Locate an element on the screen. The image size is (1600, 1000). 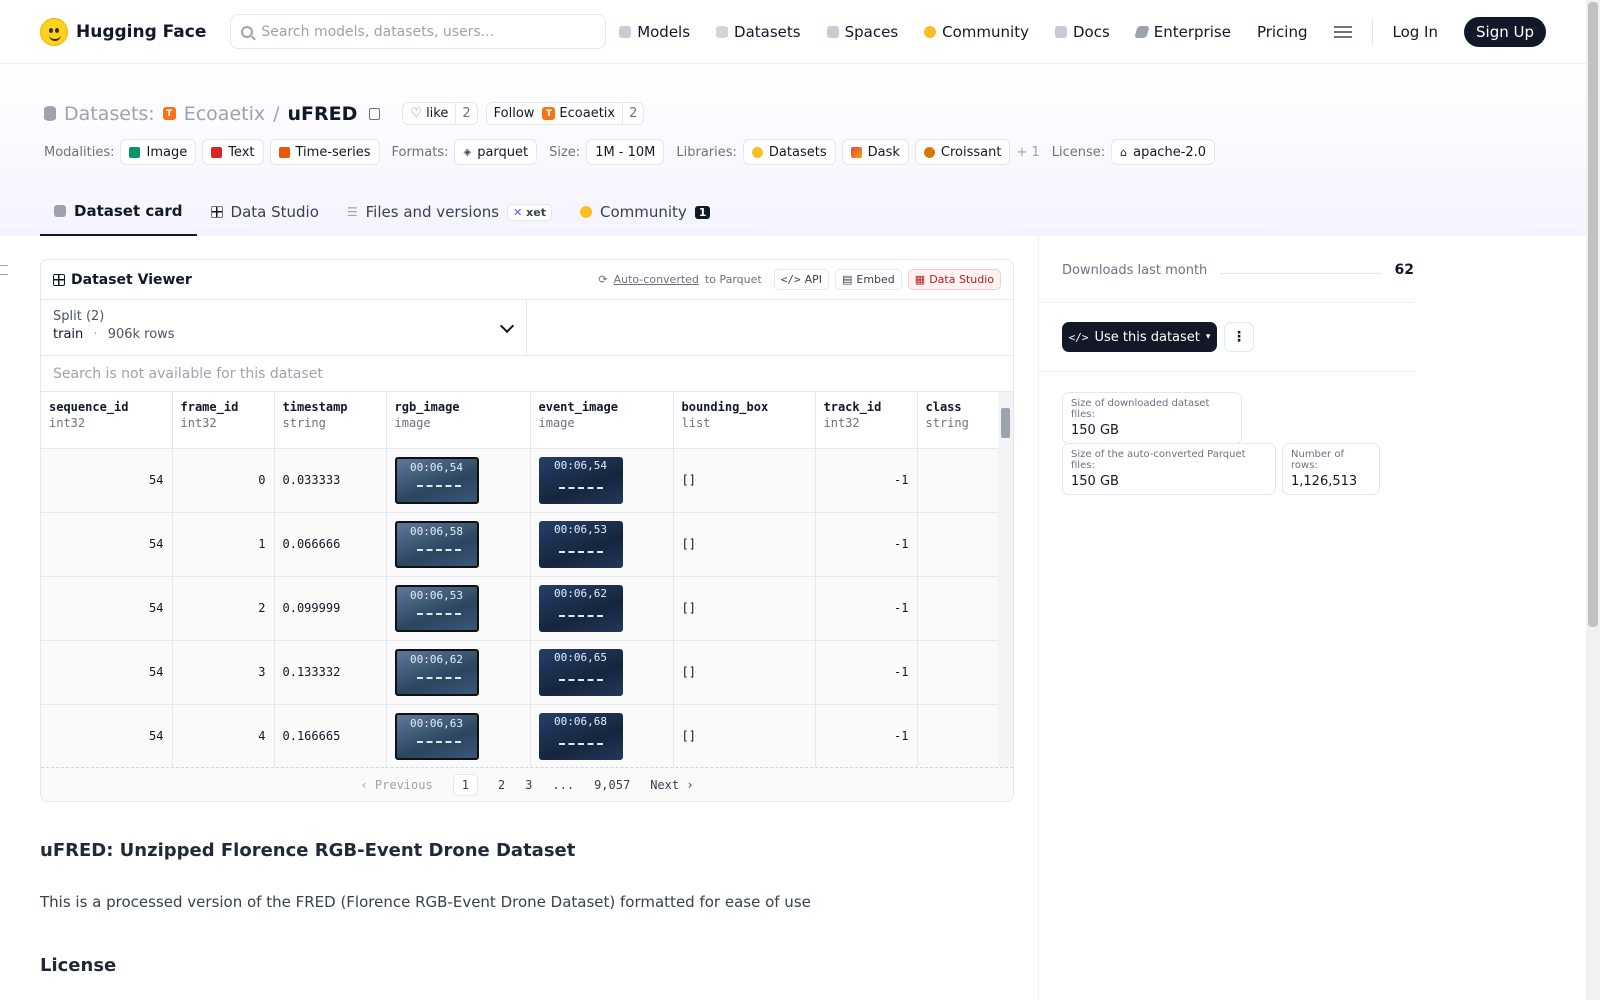
croissant-icon is located at coordinates (929, 152).